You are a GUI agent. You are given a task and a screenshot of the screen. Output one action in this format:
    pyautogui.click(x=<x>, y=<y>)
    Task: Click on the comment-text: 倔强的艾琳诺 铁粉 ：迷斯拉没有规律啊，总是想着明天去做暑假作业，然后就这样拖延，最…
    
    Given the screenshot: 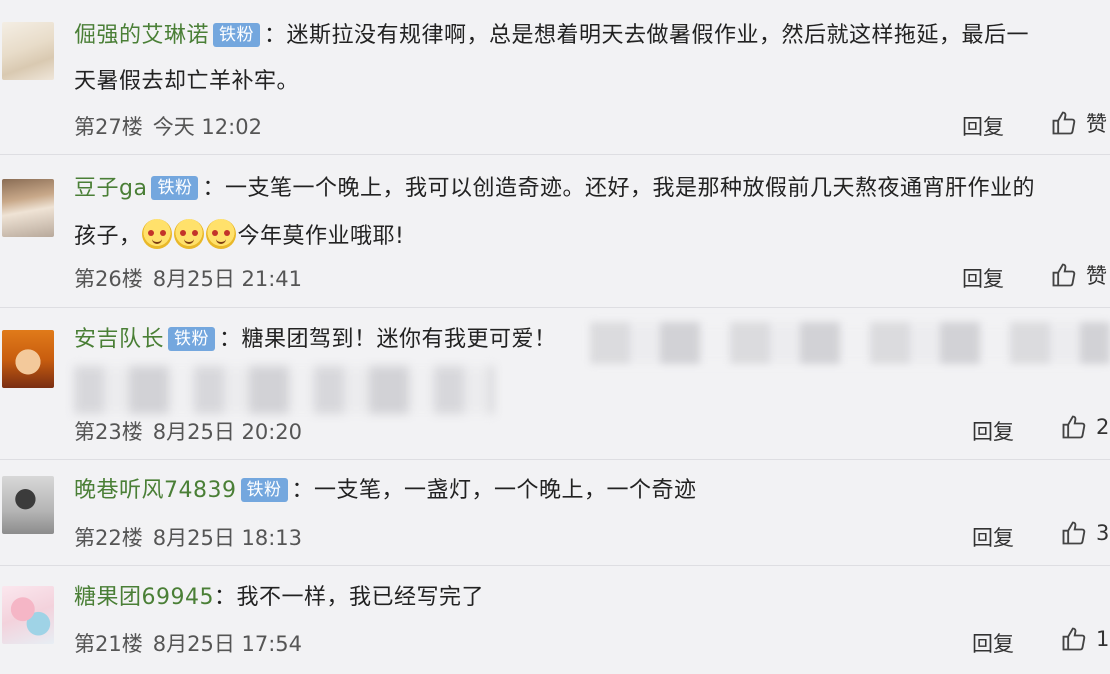 What is the action you would take?
    pyautogui.click(x=552, y=35)
    